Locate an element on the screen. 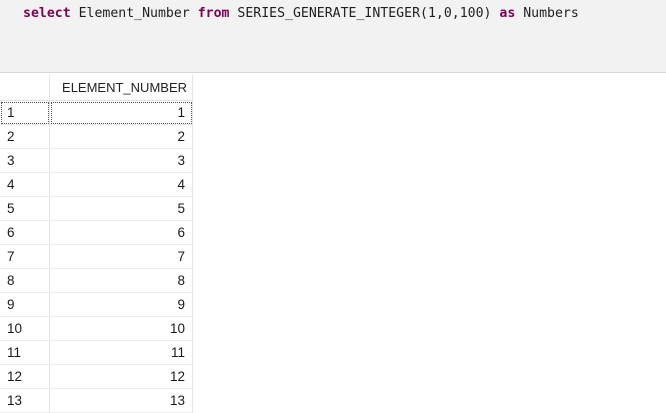 This screenshot has width=666, height=413. table-row: 77 is located at coordinates (333, 257).